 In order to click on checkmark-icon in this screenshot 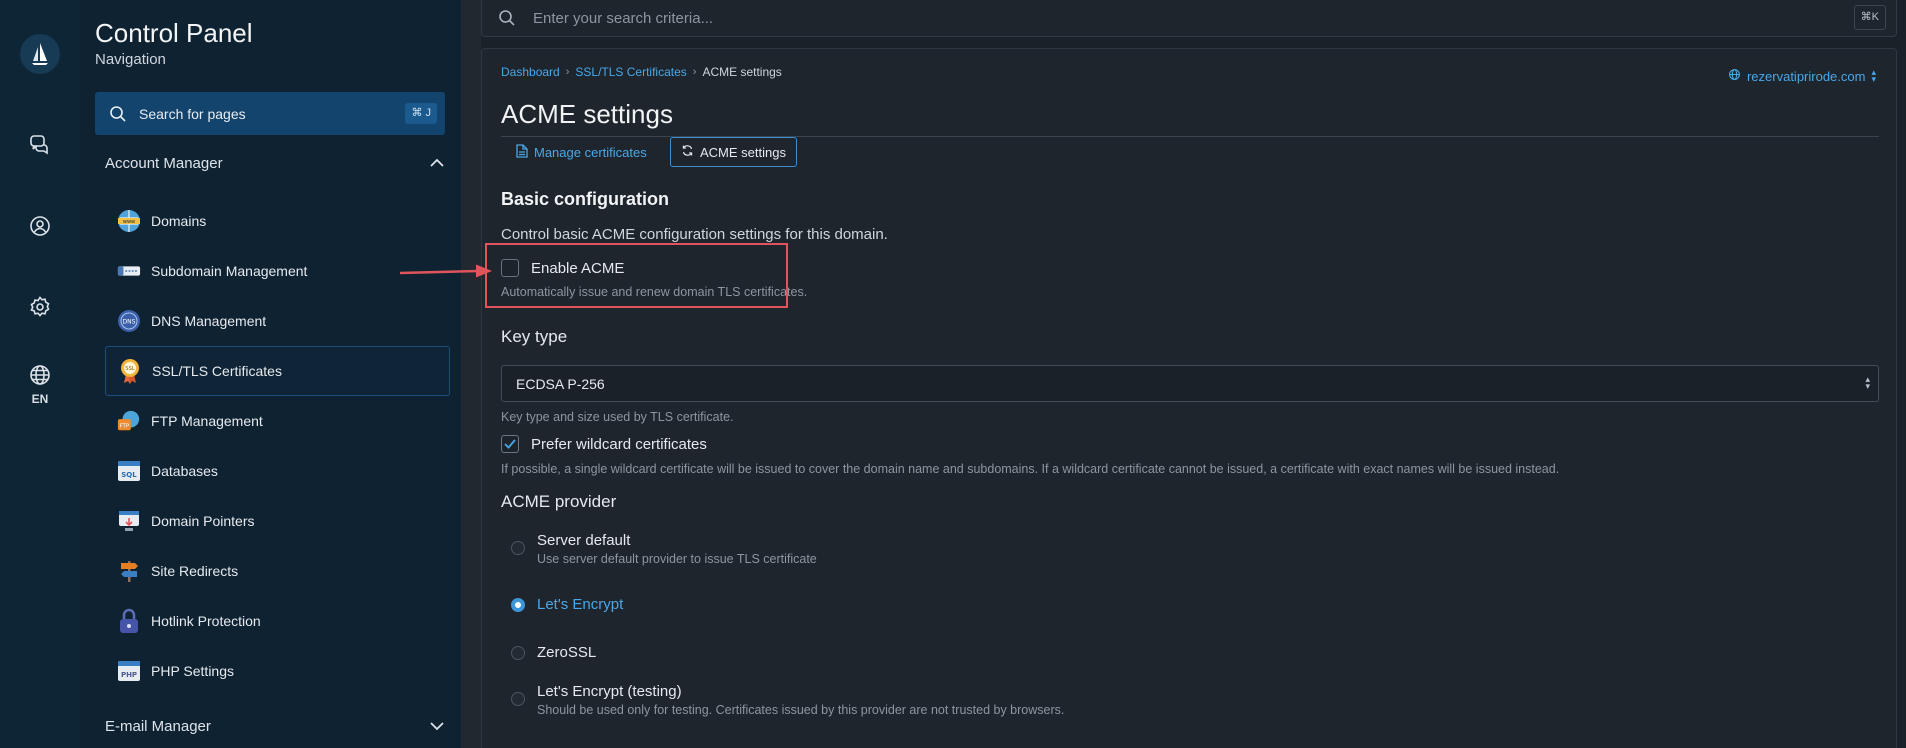, I will do `click(510, 444)`.